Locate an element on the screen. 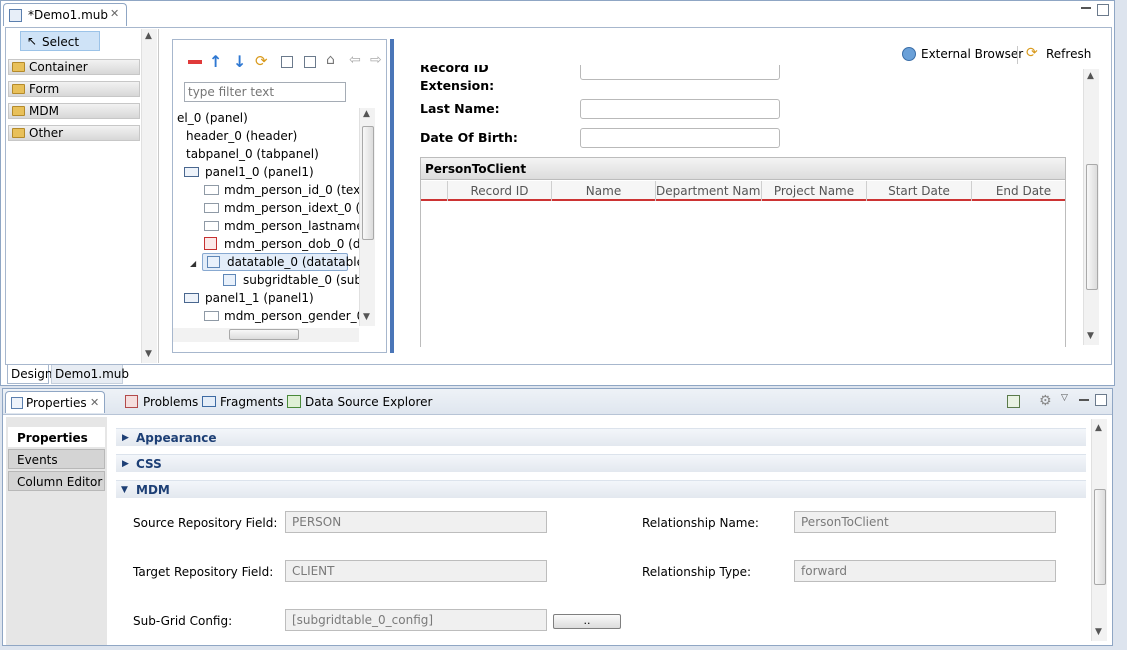  expanded-arrow-icon: ▼ is located at coordinates (124, 490).